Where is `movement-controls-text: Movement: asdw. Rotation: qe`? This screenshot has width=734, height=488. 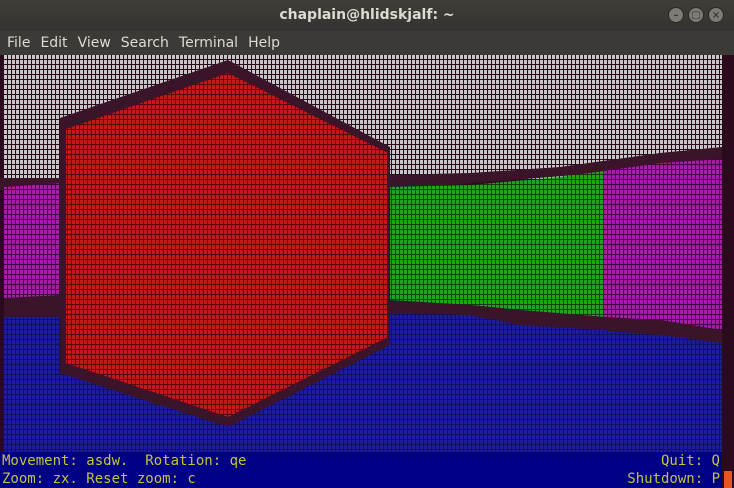
movement-controls-text: Movement: asdw. Rotation: qe is located at coordinates (124, 461).